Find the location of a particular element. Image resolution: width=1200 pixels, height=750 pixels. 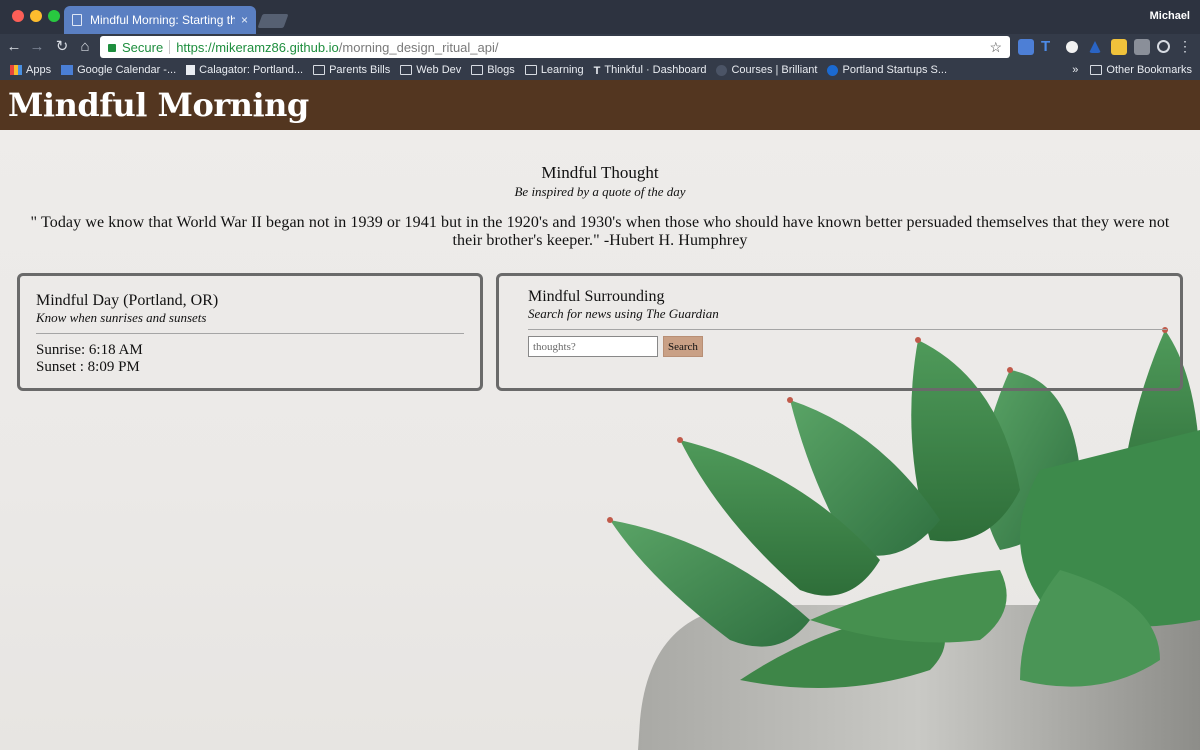

surrounding-heading: Mindful Surrounding is located at coordinates (596, 296).